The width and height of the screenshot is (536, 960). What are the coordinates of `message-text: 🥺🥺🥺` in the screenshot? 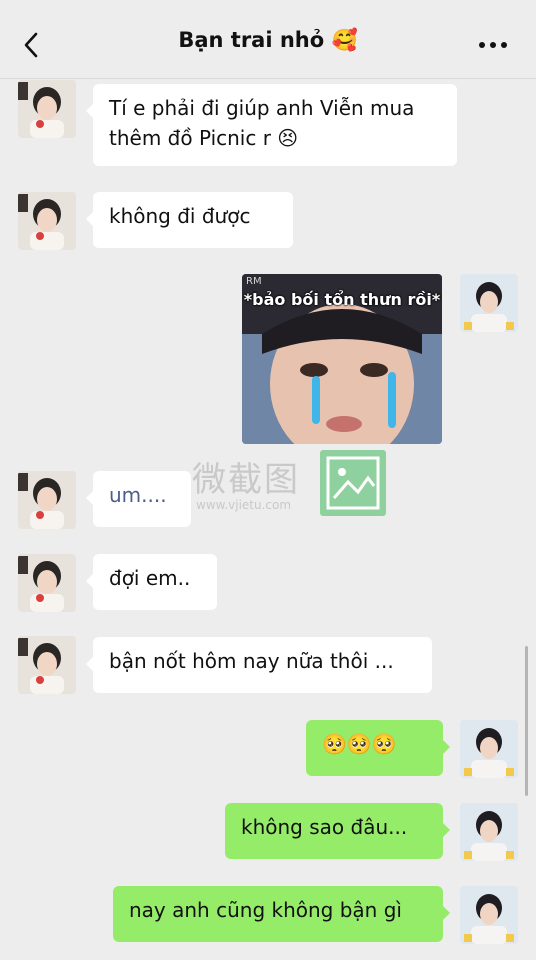 It's located at (359, 744).